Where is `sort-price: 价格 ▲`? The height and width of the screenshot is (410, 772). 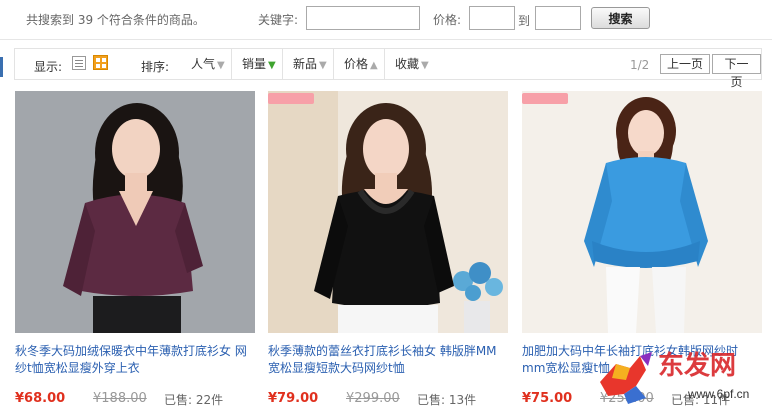 sort-price: 价格 ▲ is located at coordinates (361, 64).